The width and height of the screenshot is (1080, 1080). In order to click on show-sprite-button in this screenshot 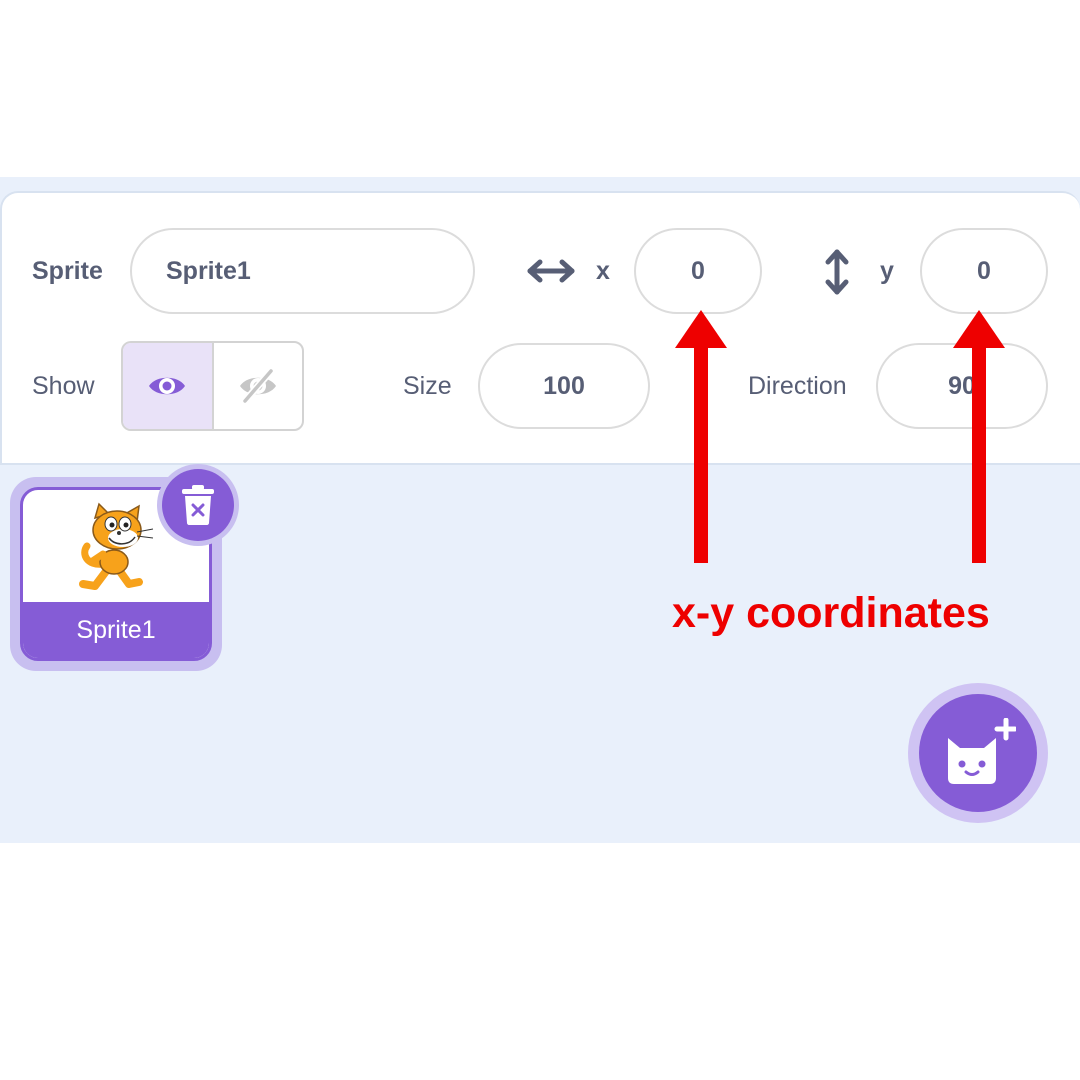, I will do `click(168, 386)`.